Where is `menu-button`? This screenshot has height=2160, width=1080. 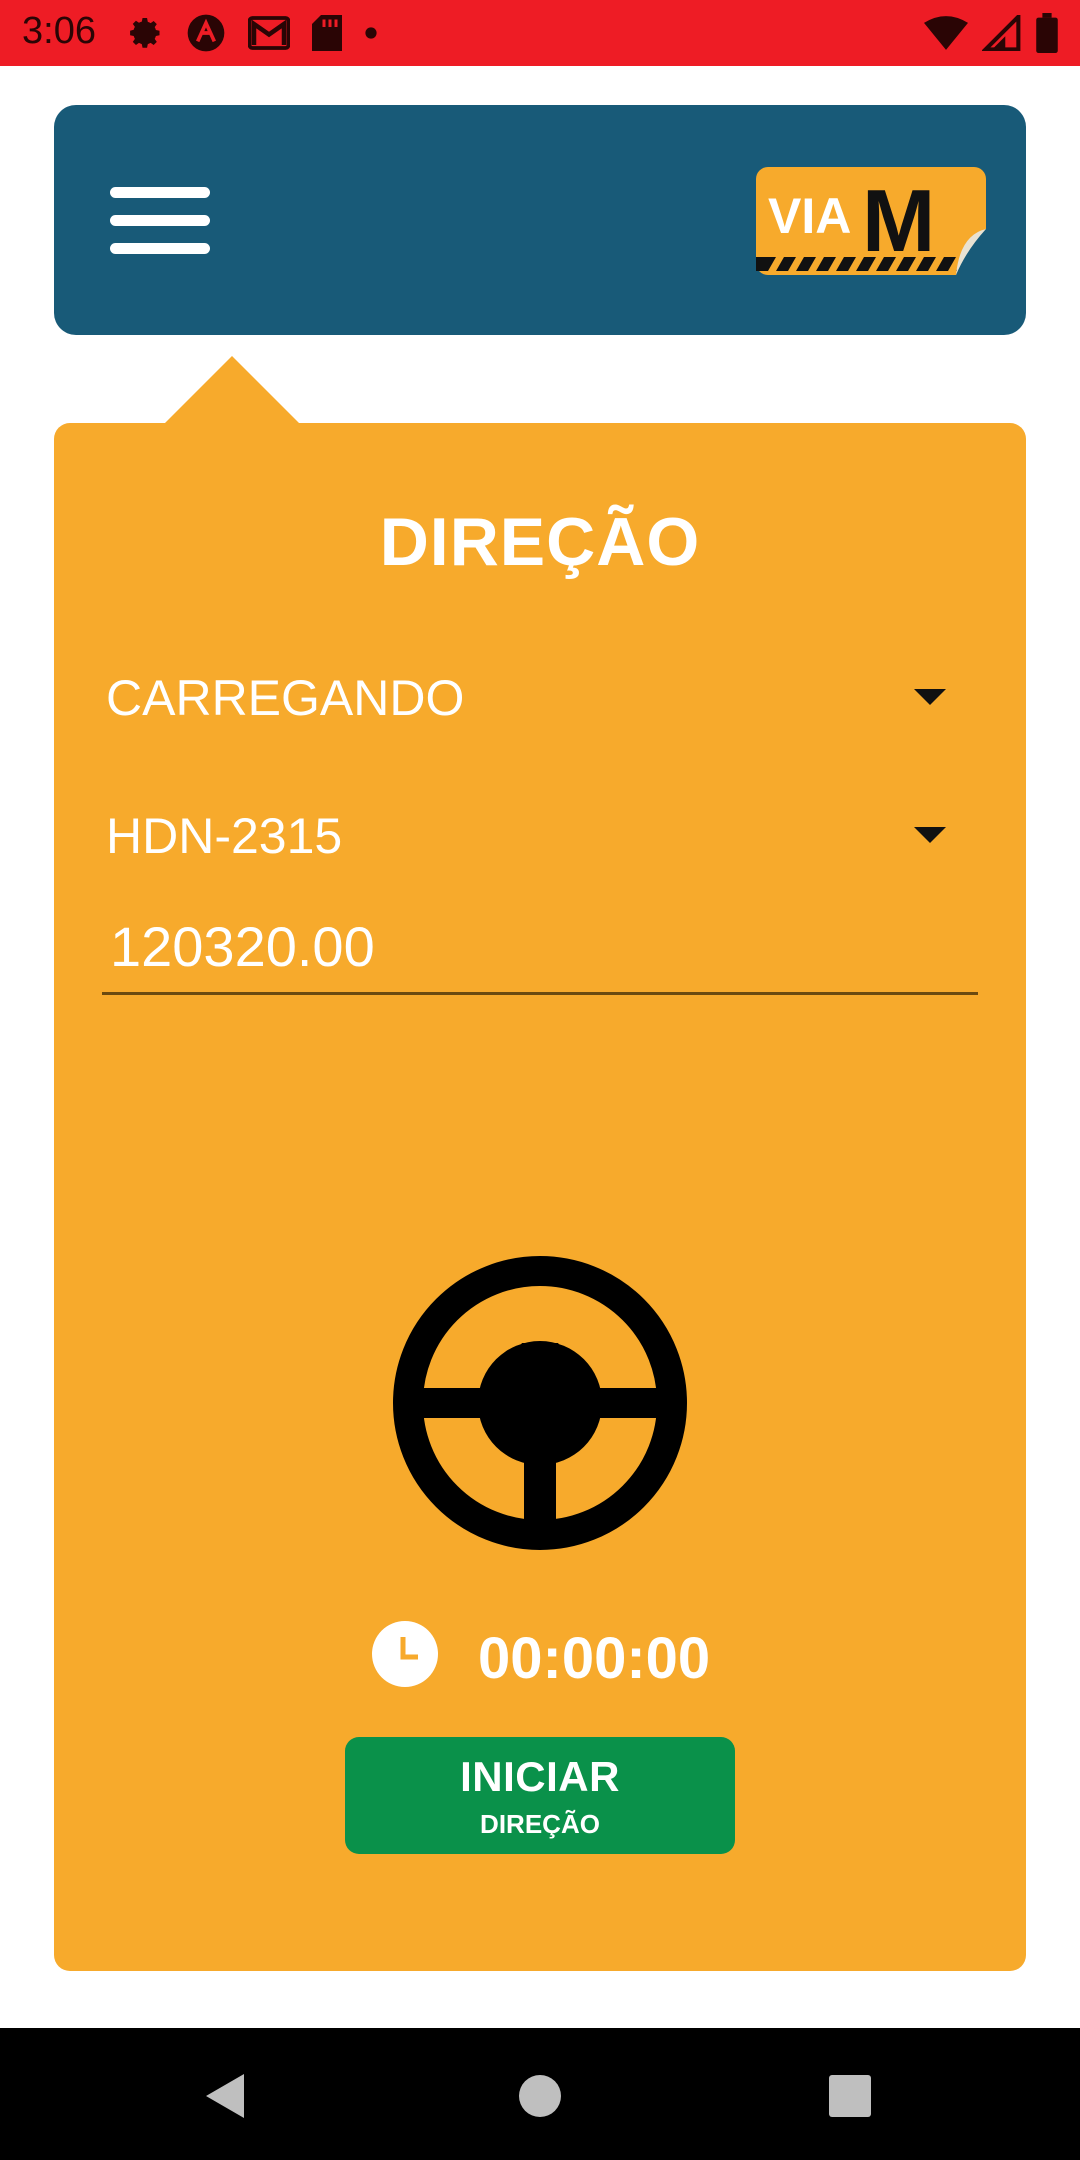 menu-button is located at coordinates (160, 220).